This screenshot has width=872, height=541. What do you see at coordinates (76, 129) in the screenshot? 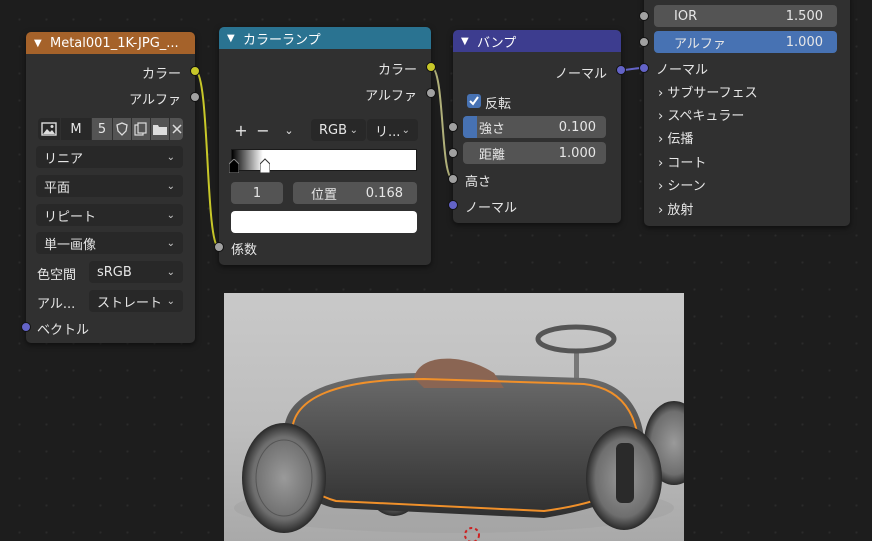
I see `image-name-field: M` at bounding box center [76, 129].